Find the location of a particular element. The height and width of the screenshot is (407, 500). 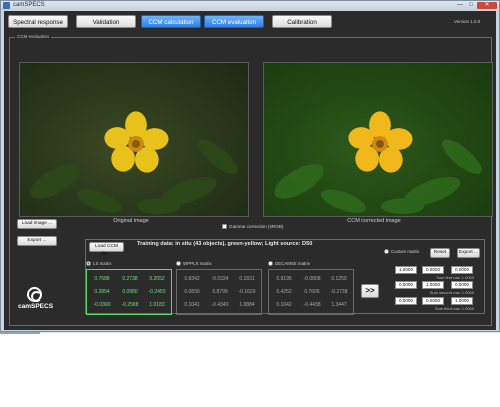

matrix-cell: 0.0980 is located at coordinates (130, 292).